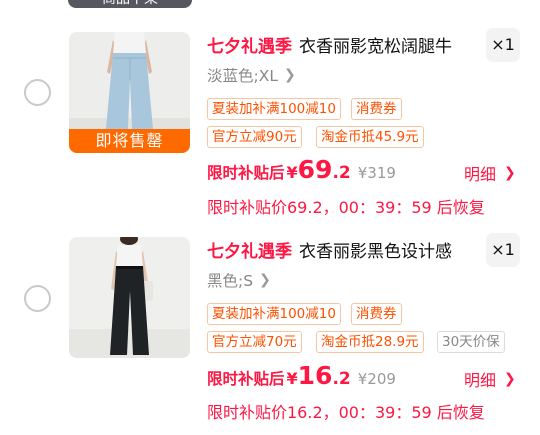  I want to click on product-image, so click(129, 297).